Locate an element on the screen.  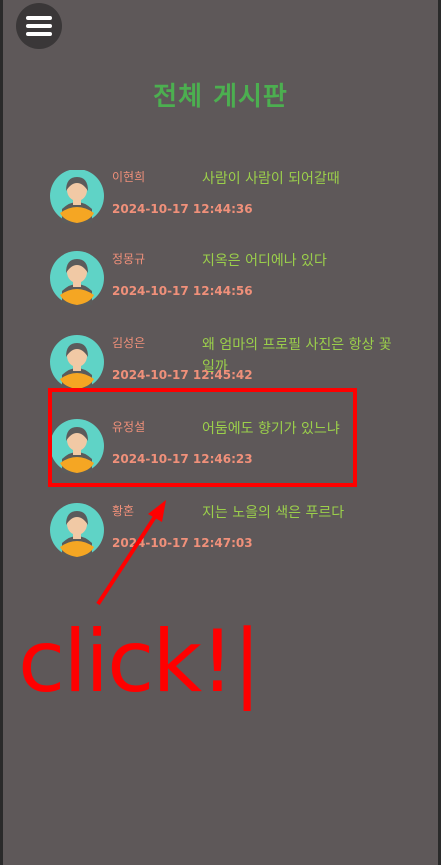
hamburger-menu-icon is located at coordinates (39, 26).